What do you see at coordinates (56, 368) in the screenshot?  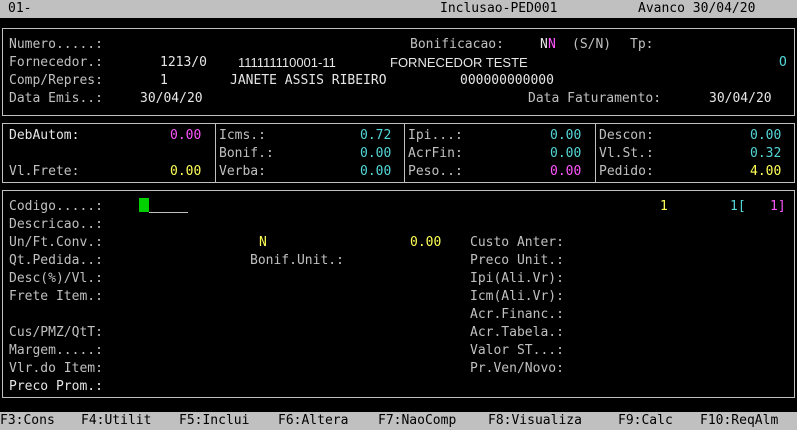 I see `vlr-item-label: Vlr.do Item:` at bounding box center [56, 368].